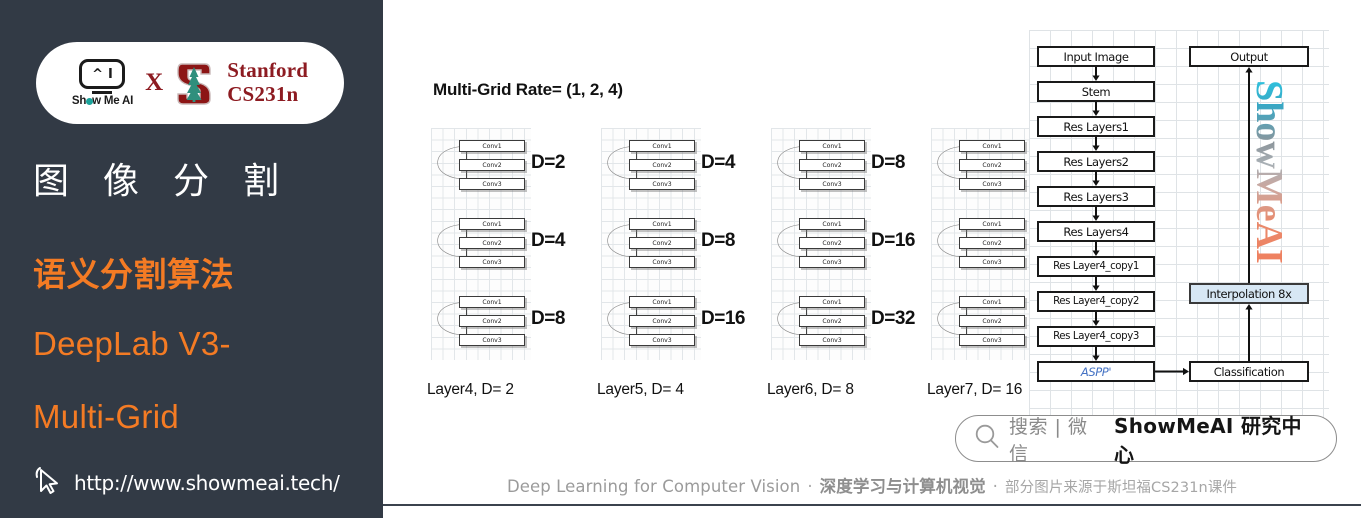 This screenshot has width=1361, height=518. Describe the element at coordinates (528, 89) in the screenshot. I see `multigrid-rate-title: Multi-Grid Rate= (1, 2, 4)` at that location.